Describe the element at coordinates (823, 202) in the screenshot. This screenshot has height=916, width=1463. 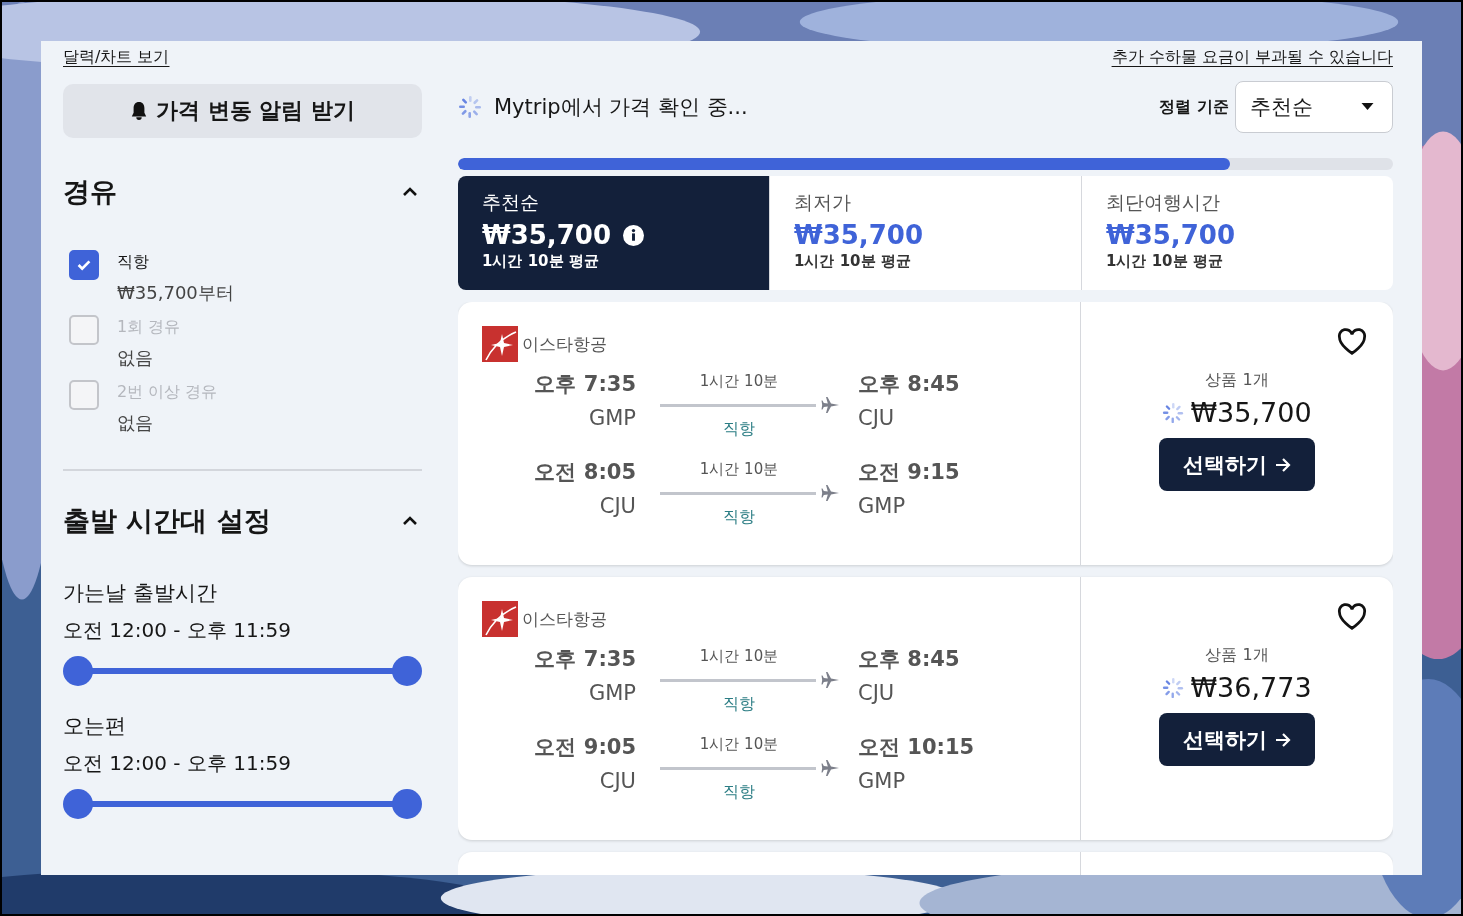
I see `tab-label: 최저가` at that location.